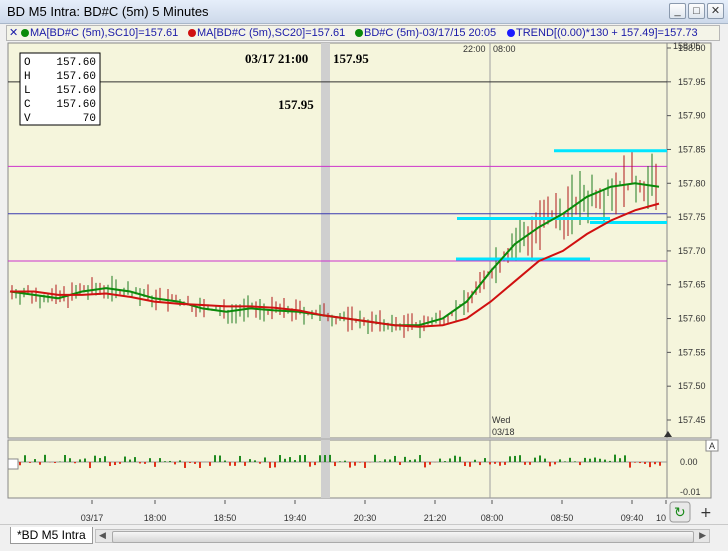 This screenshot has height=551, width=728. I want to click on osc-tick-label: 0.00, so click(689, 462).